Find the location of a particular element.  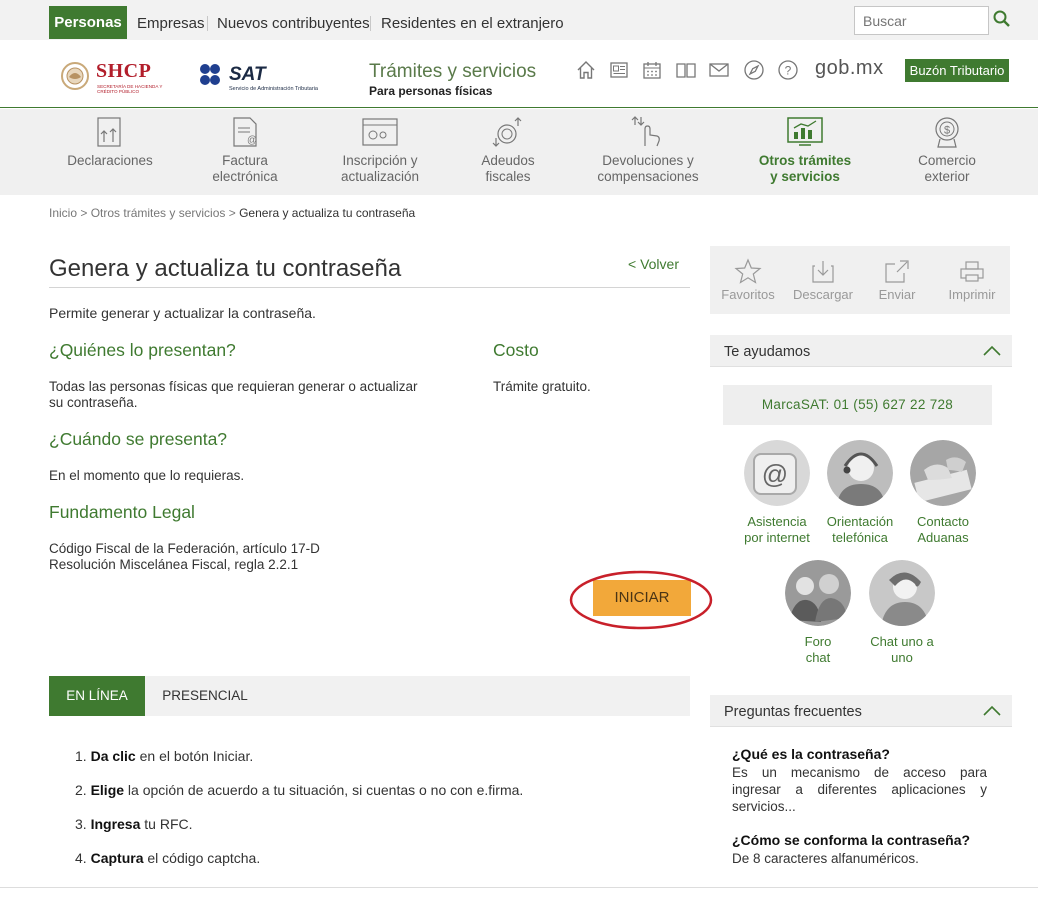

nav-factura-electronica: @ Factura electrónica is located at coordinates (245, 152).